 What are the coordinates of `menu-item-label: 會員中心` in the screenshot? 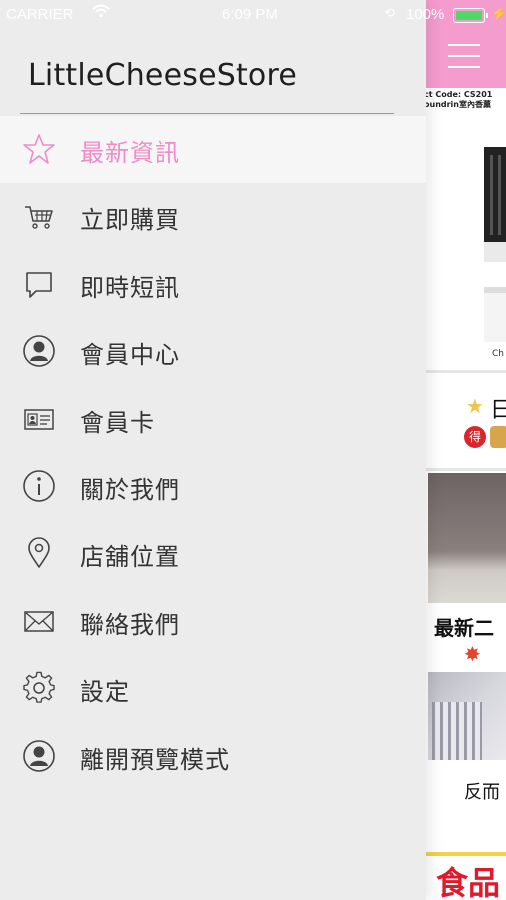 It's located at (130, 355).